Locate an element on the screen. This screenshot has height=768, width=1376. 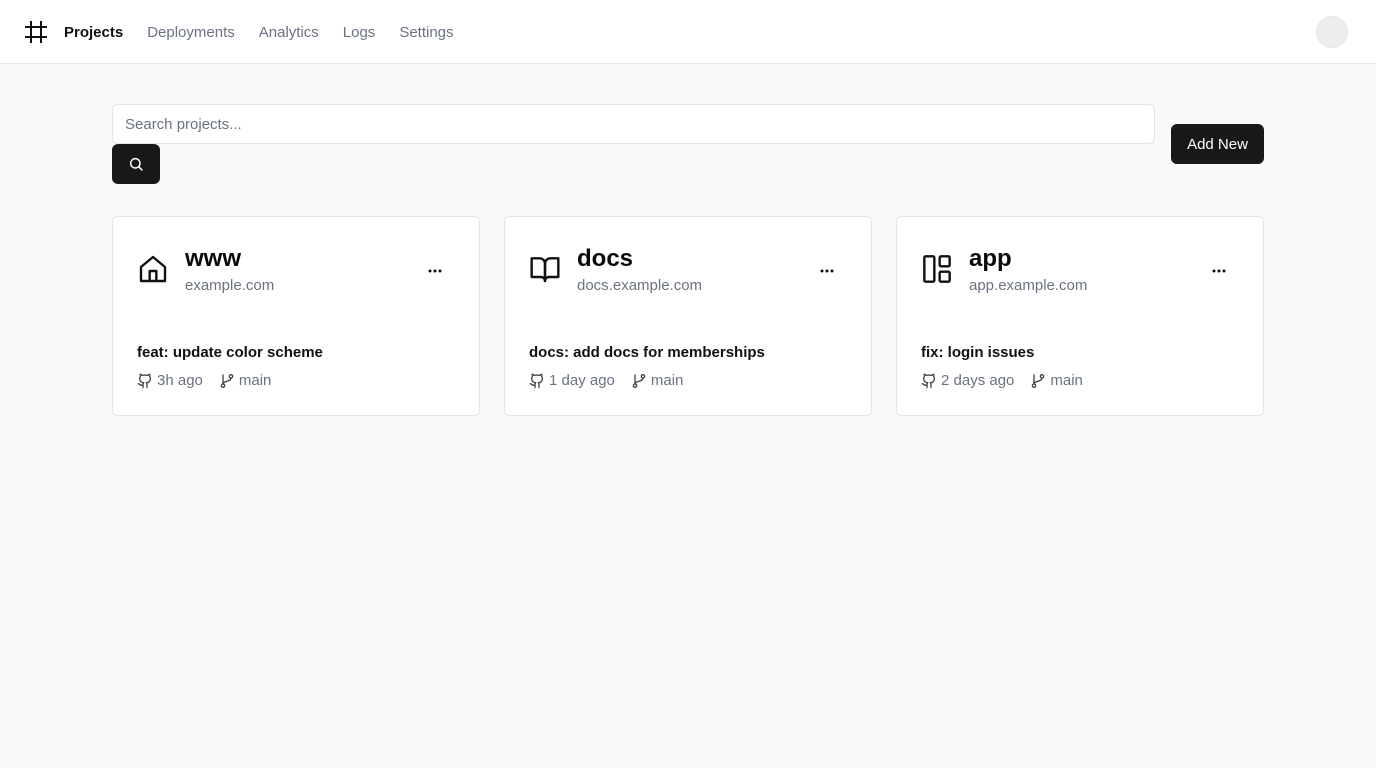
nav-item-settings: Settings is located at coordinates (426, 32).